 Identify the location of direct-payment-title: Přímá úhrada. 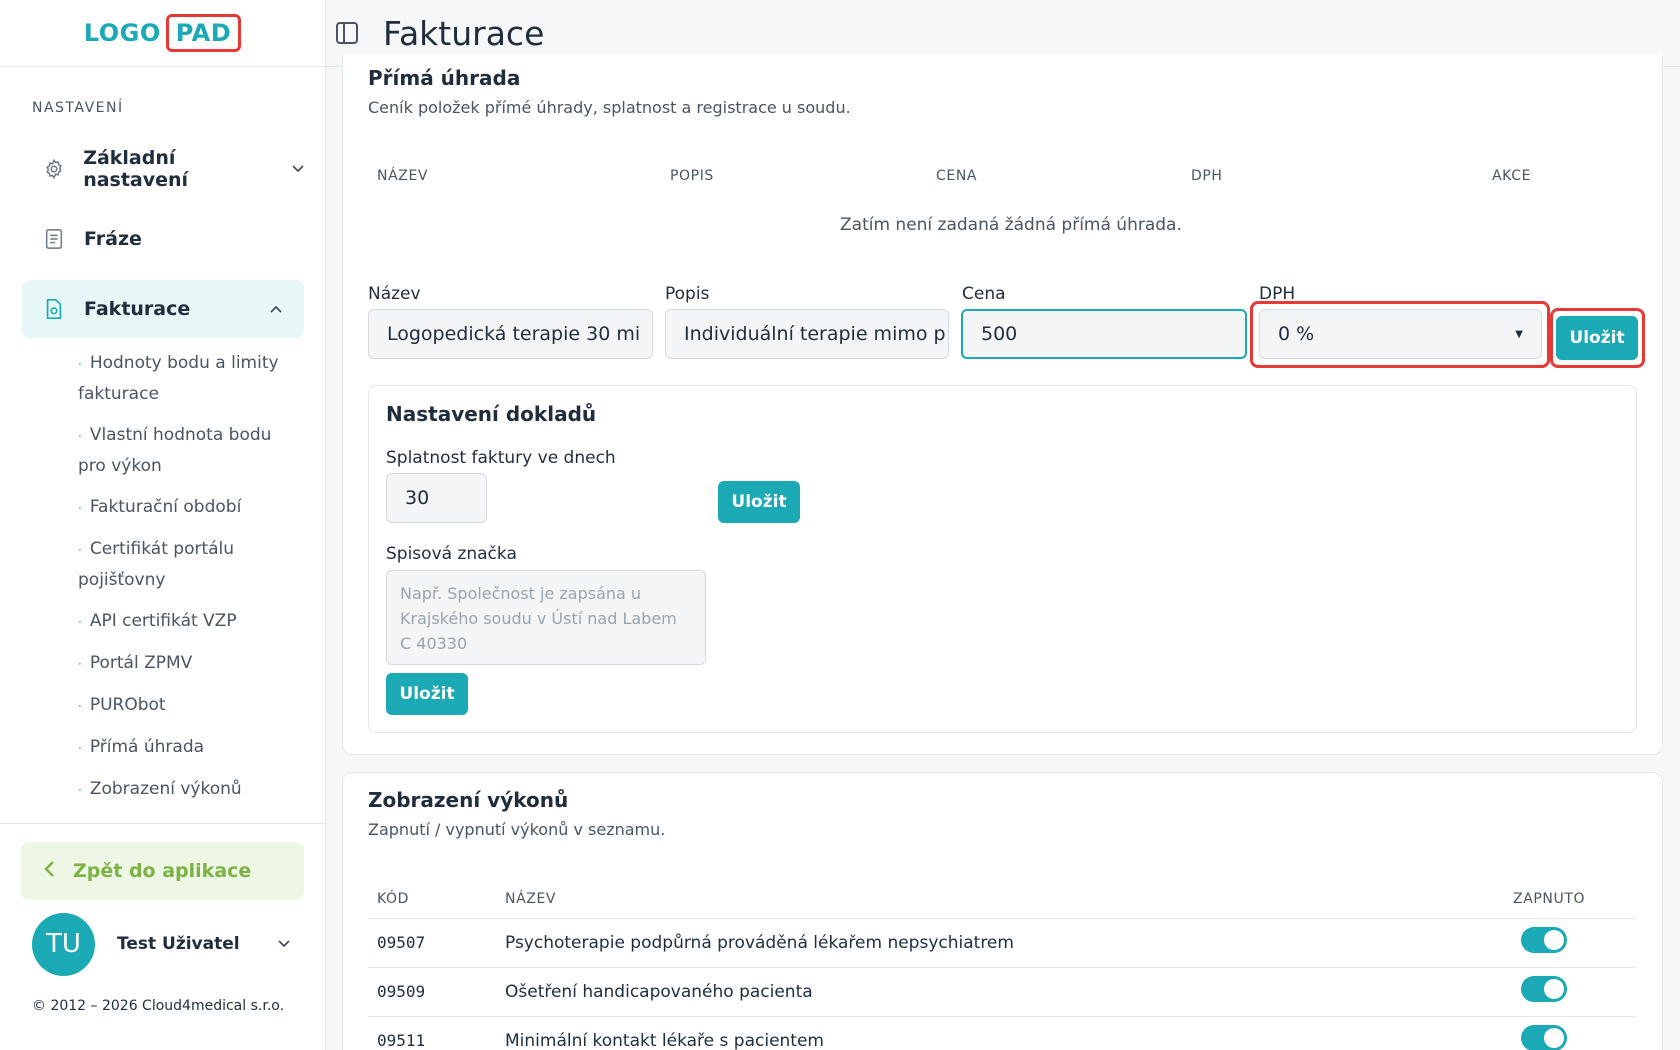
(444, 78).